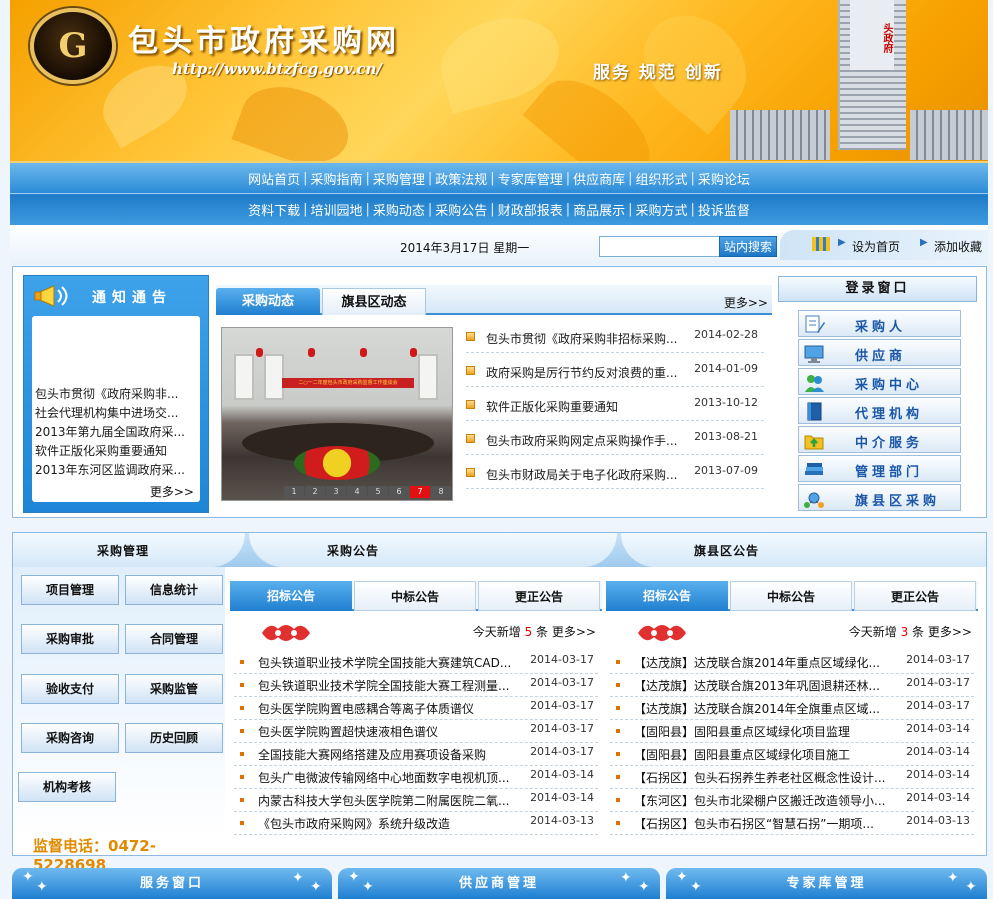  I want to click on login-button-3: 代理机构, so click(879, 410).